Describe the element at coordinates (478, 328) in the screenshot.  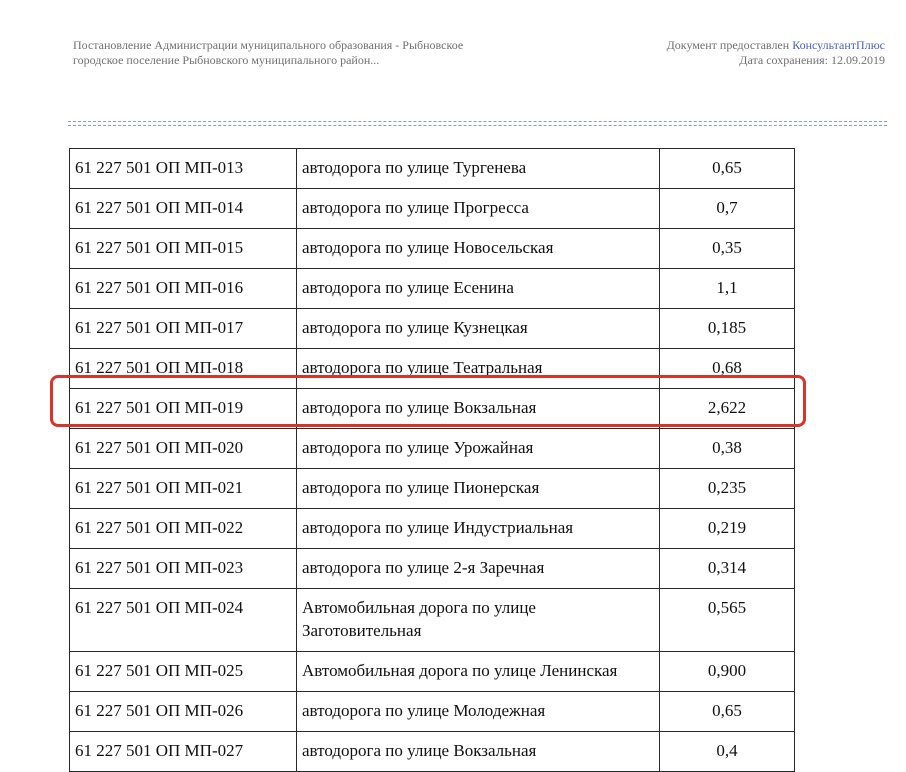
I see `road-name-cell: автодорога по улице Кузнецкая` at that location.